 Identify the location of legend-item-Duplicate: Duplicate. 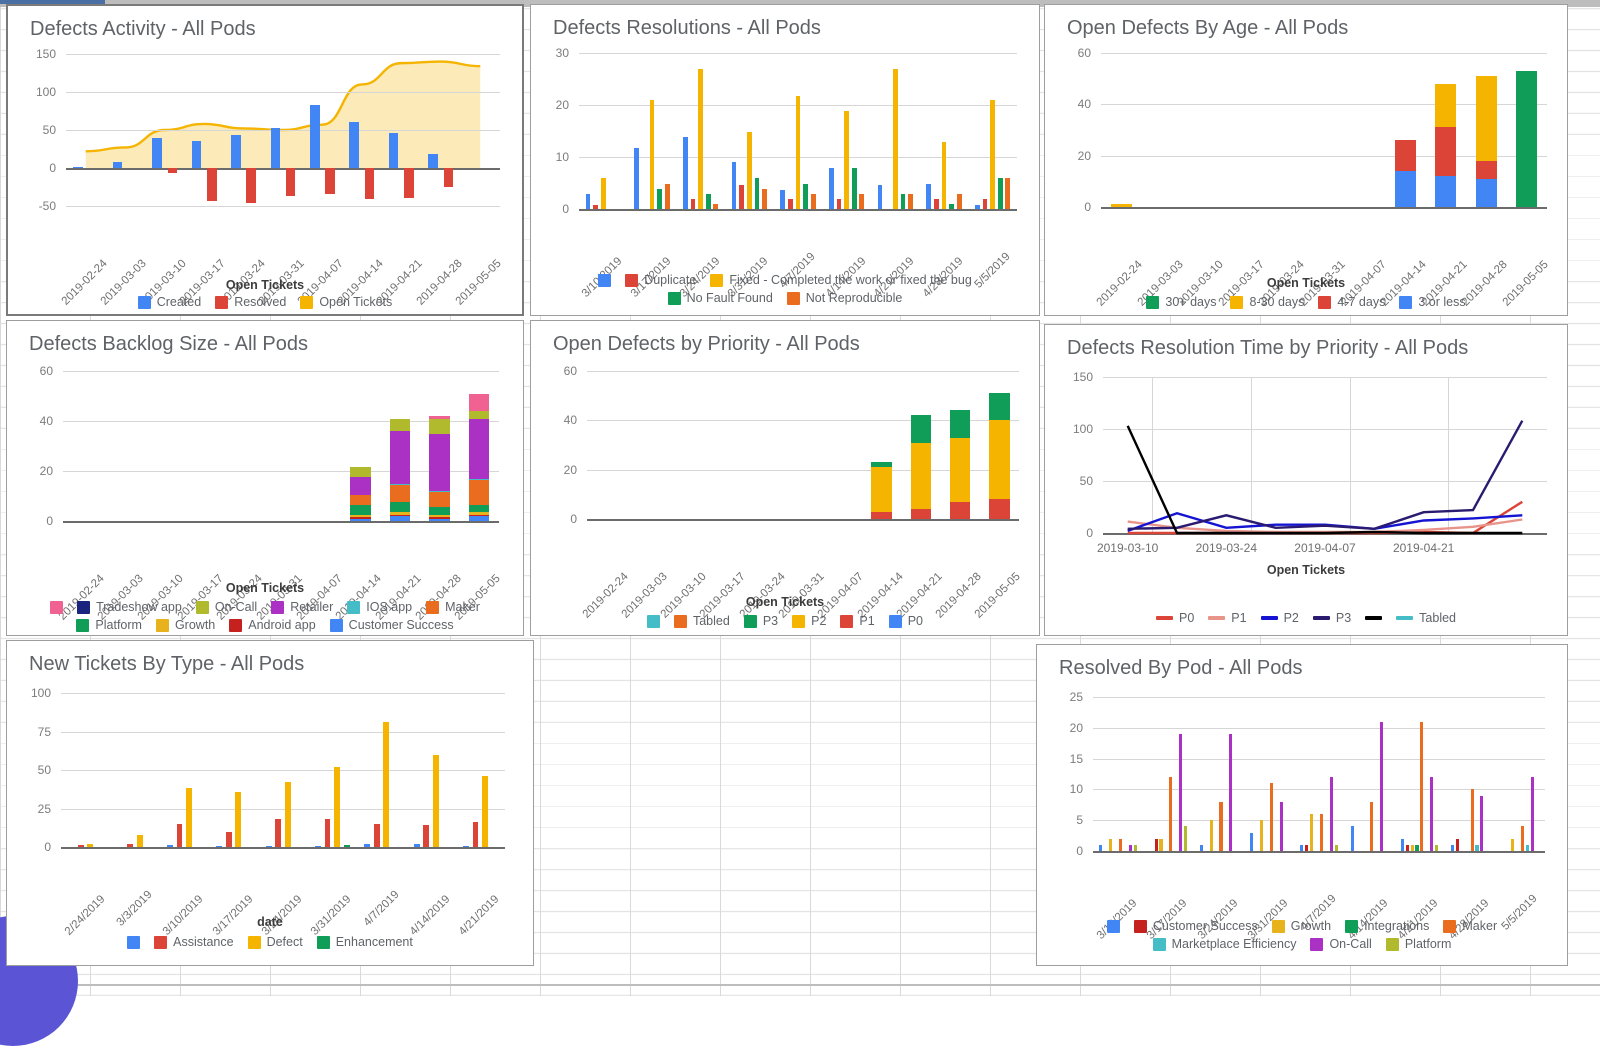
(660, 280).